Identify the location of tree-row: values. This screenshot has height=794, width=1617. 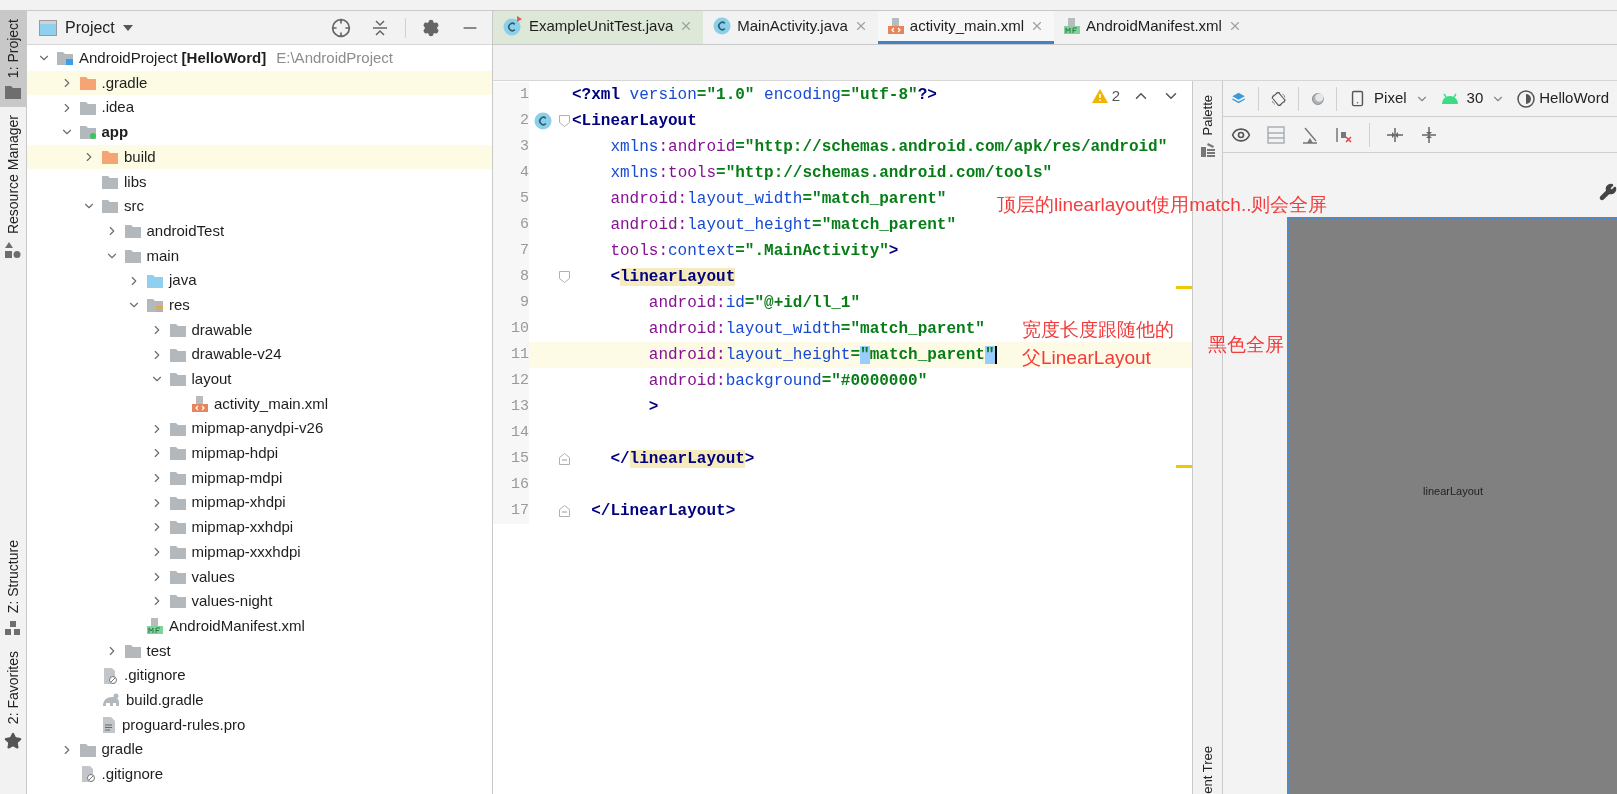
(259, 577).